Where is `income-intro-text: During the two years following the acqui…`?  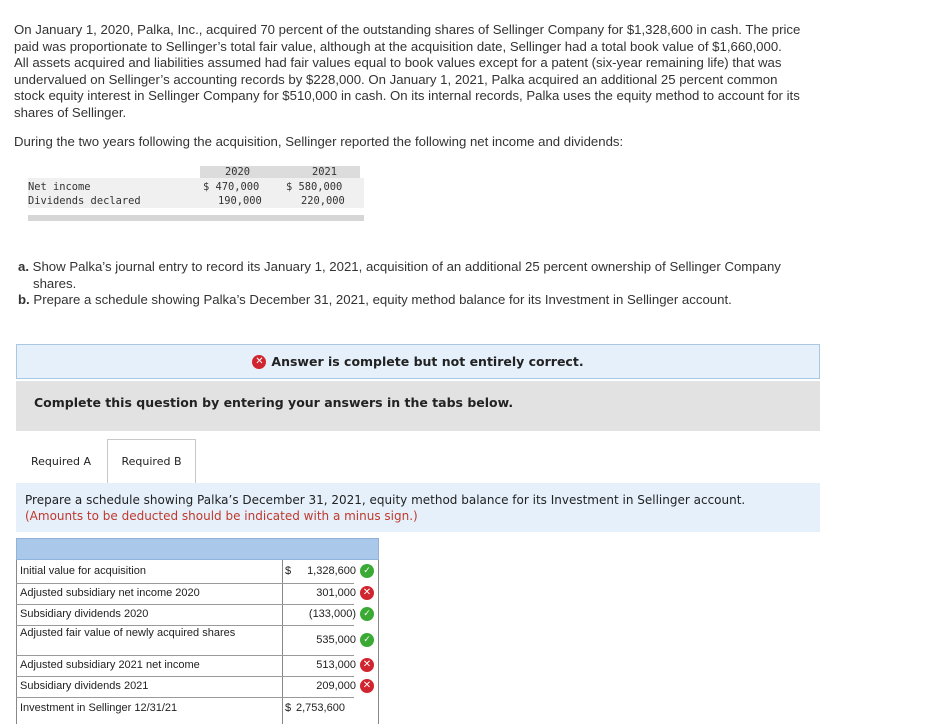
income-intro-text: During the two years following the acqui… is located at coordinates (319, 141).